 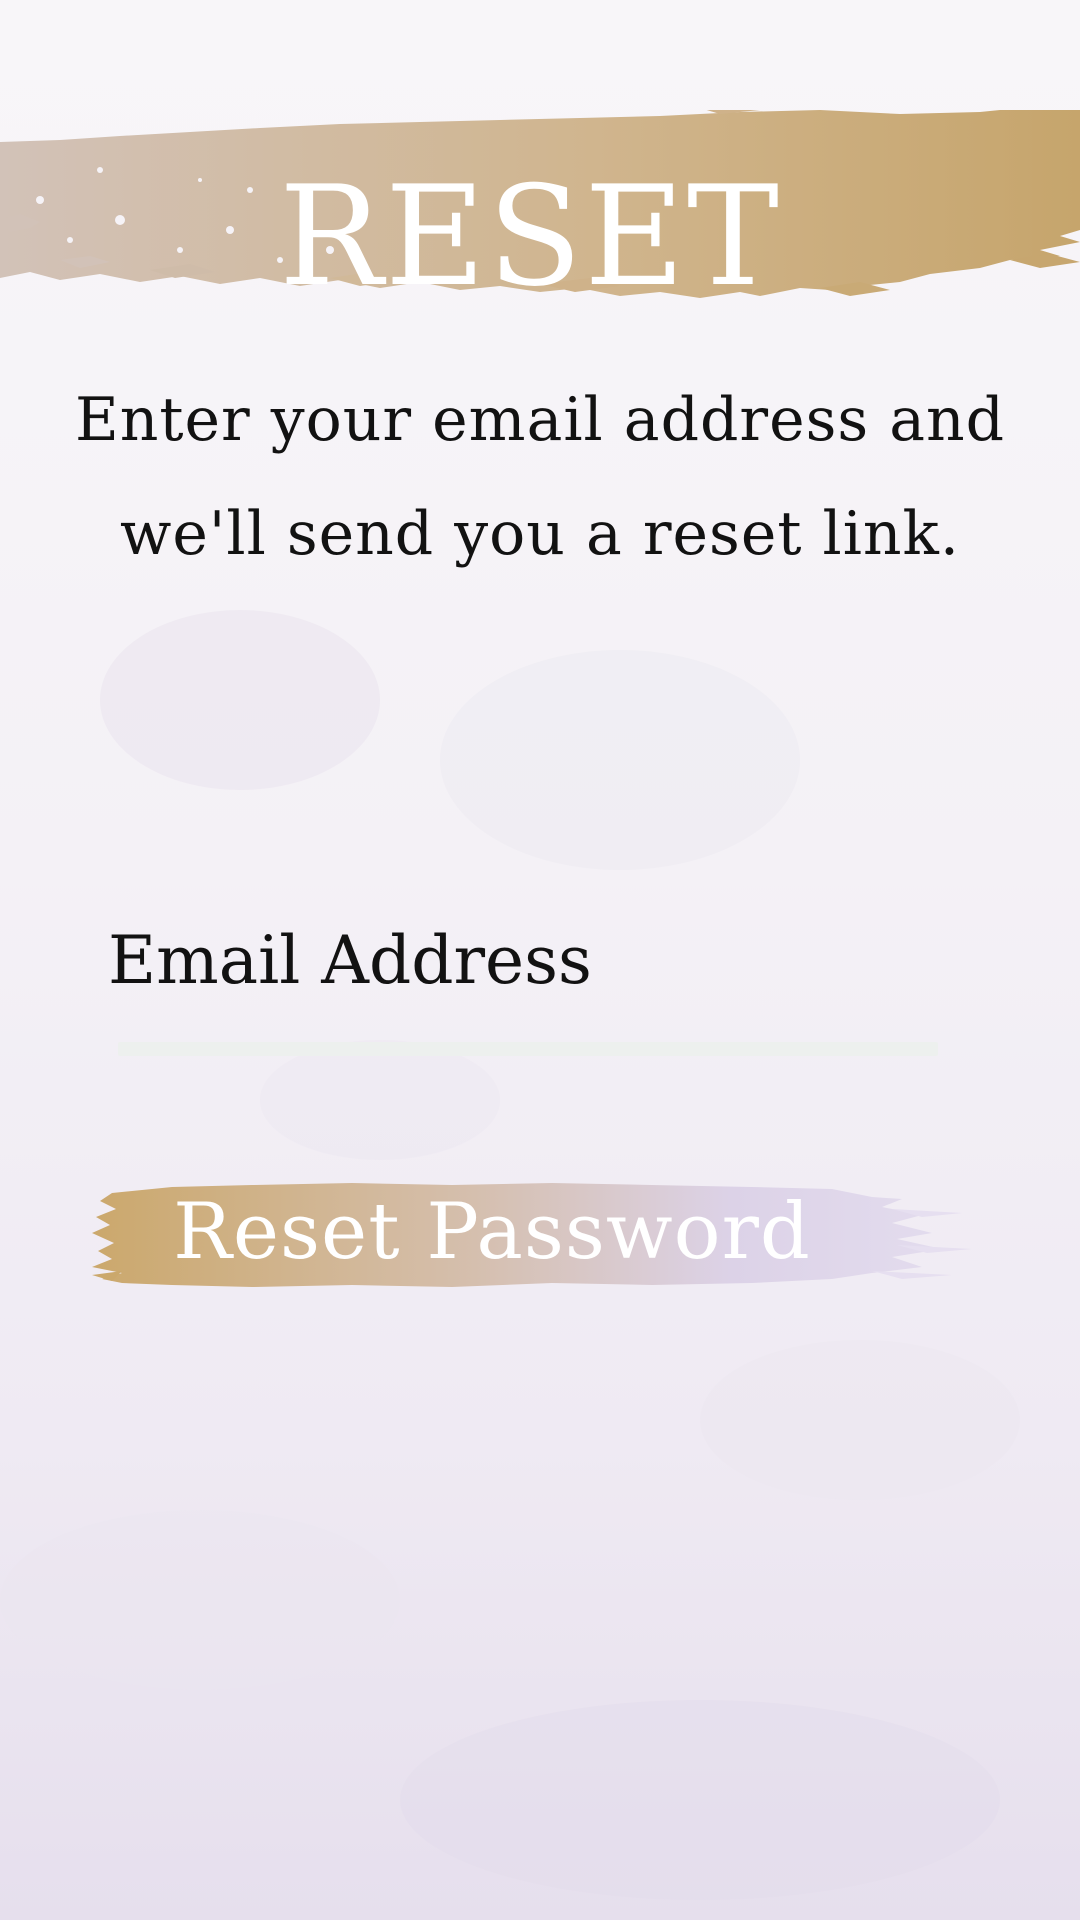 I want to click on reset-password-button: Reset Password, so click(x=542, y=1237).